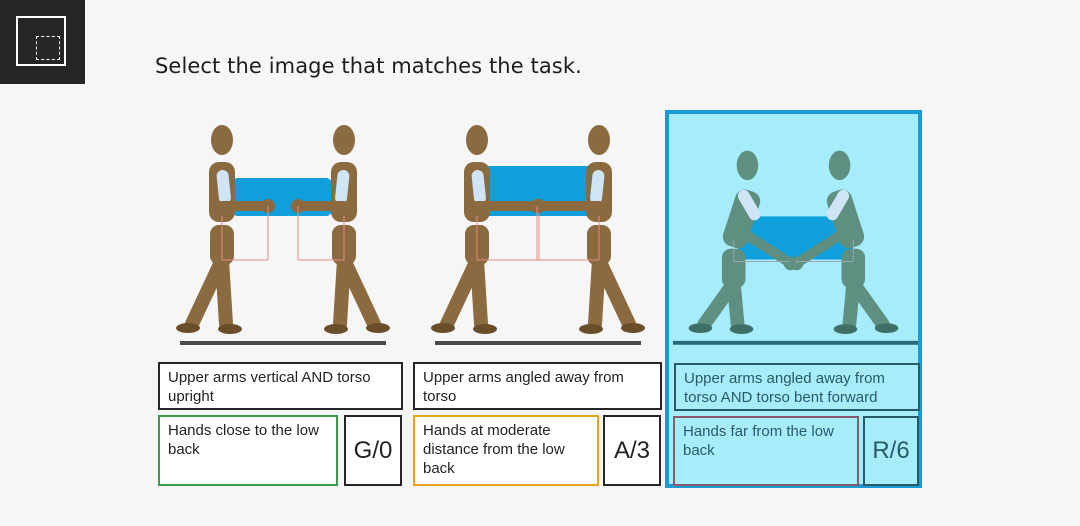 Image resolution: width=1080 pixels, height=526 pixels. I want to click on select-region-button, so click(42, 42).